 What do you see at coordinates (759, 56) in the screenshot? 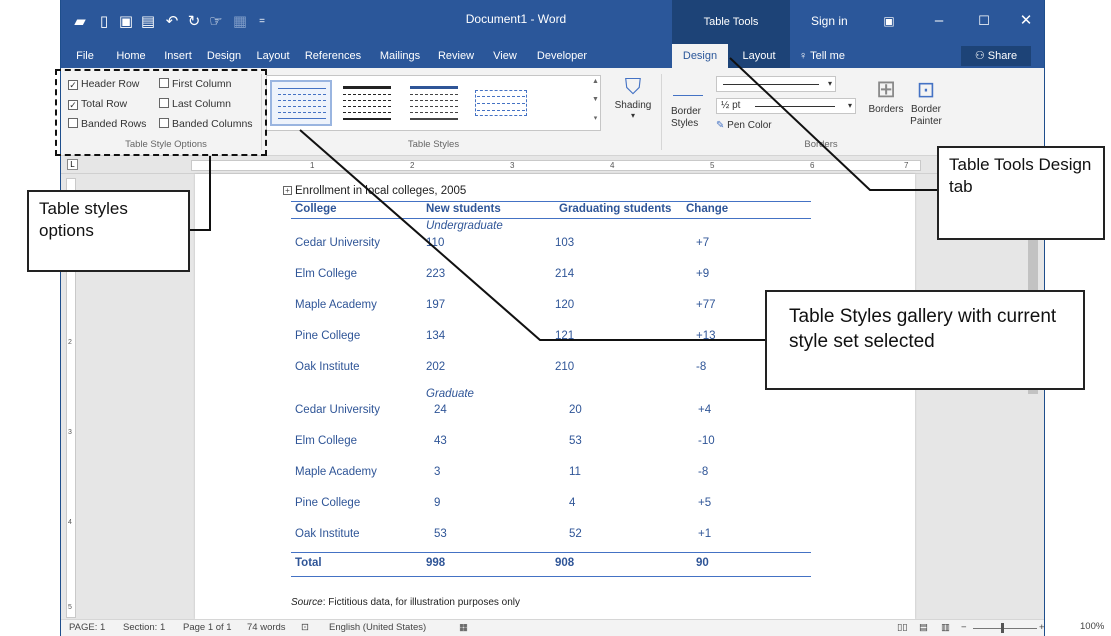
I see `tab-table-layout: Layout` at bounding box center [759, 56].